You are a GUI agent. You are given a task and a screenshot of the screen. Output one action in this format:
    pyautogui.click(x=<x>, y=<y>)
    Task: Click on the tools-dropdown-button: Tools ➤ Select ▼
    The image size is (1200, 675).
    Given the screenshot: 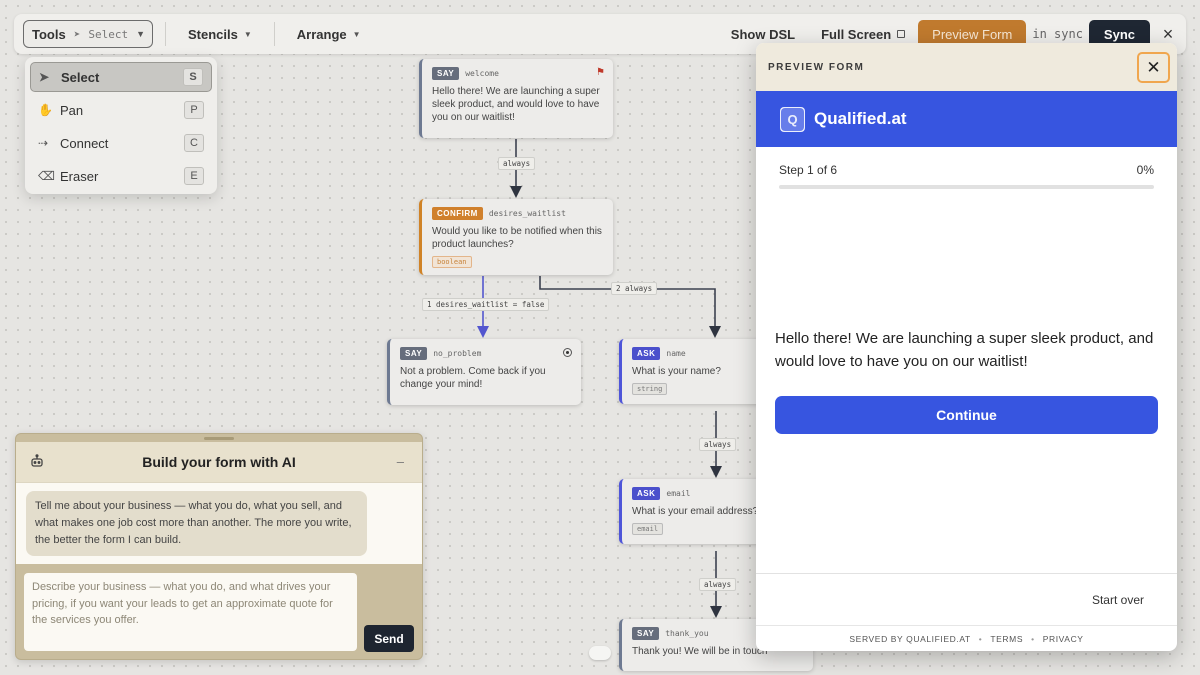 What is the action you would take?
    pyautogui.click(x=88, y=34)
    